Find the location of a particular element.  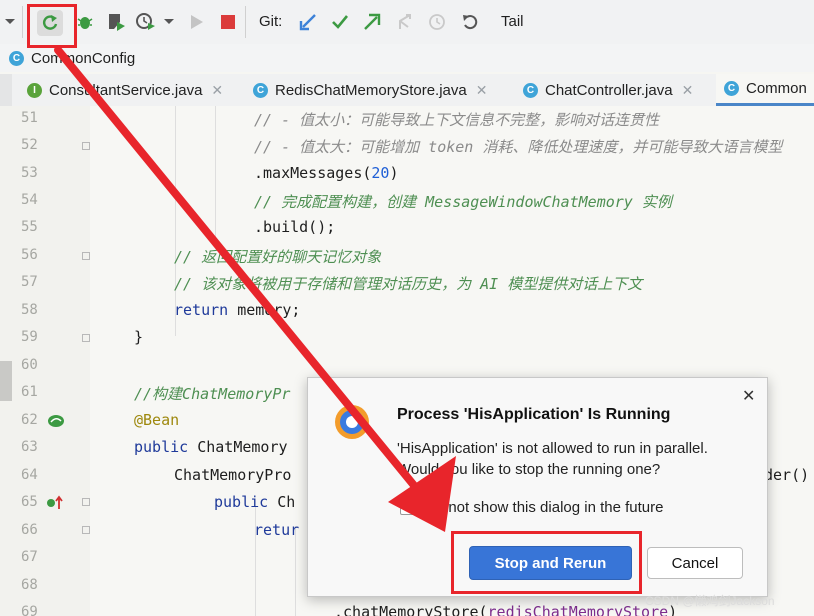

dialog-message-line: Would you like to stop the running one? is located at coordinates (529, 469).